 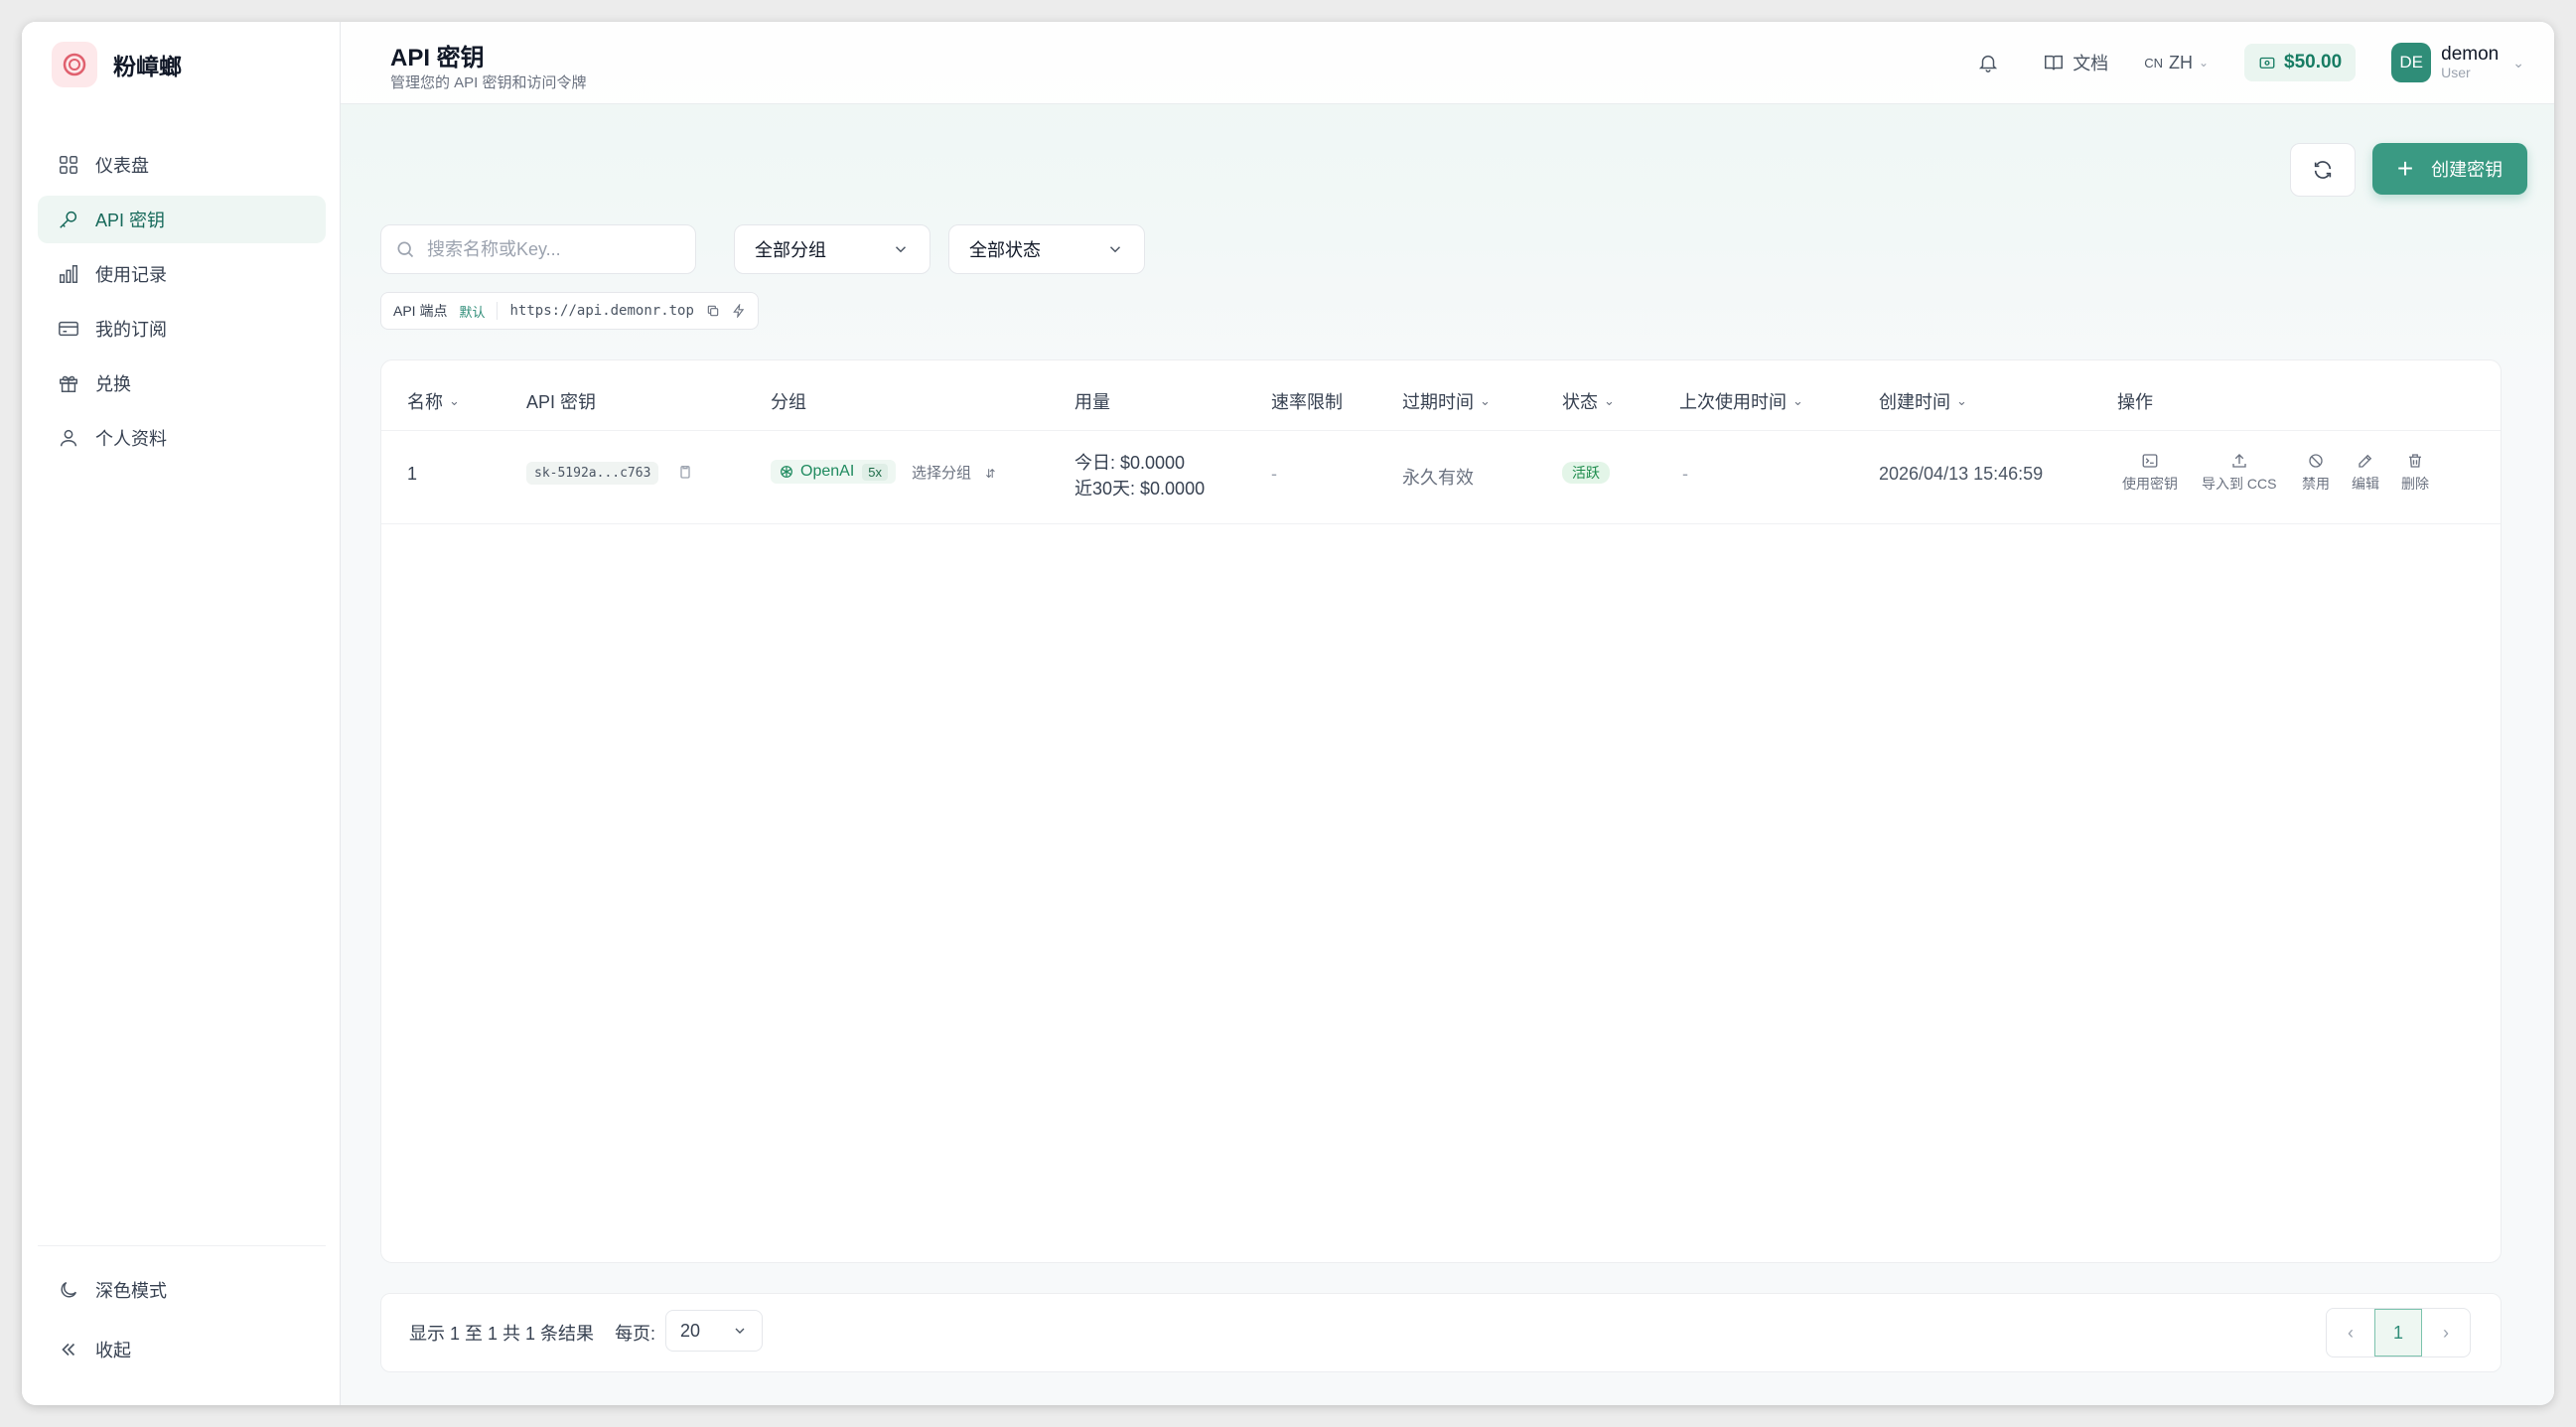 I want to click on sidebar-item-label: 仪表盘, so click(x=122, y=166).